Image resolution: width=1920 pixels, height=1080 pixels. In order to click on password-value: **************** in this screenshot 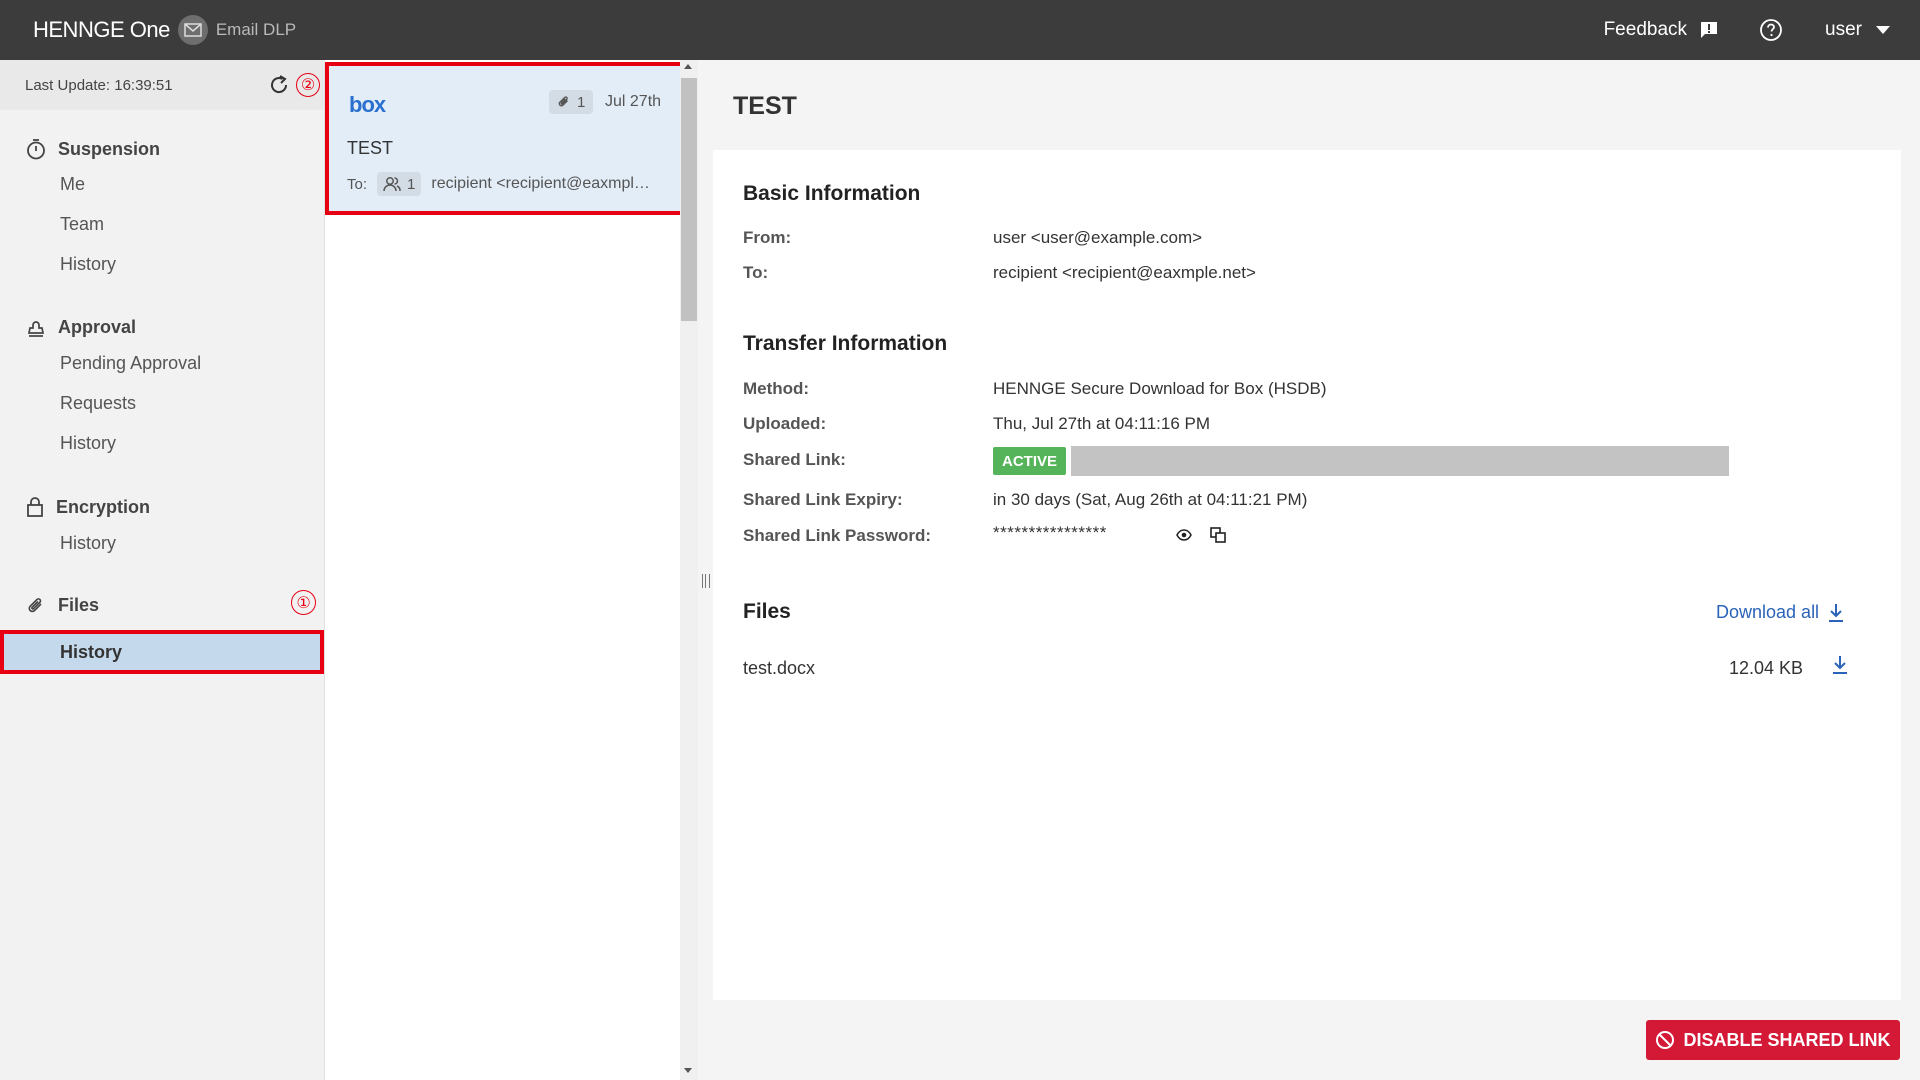, I will do `click(1050, 532)`.